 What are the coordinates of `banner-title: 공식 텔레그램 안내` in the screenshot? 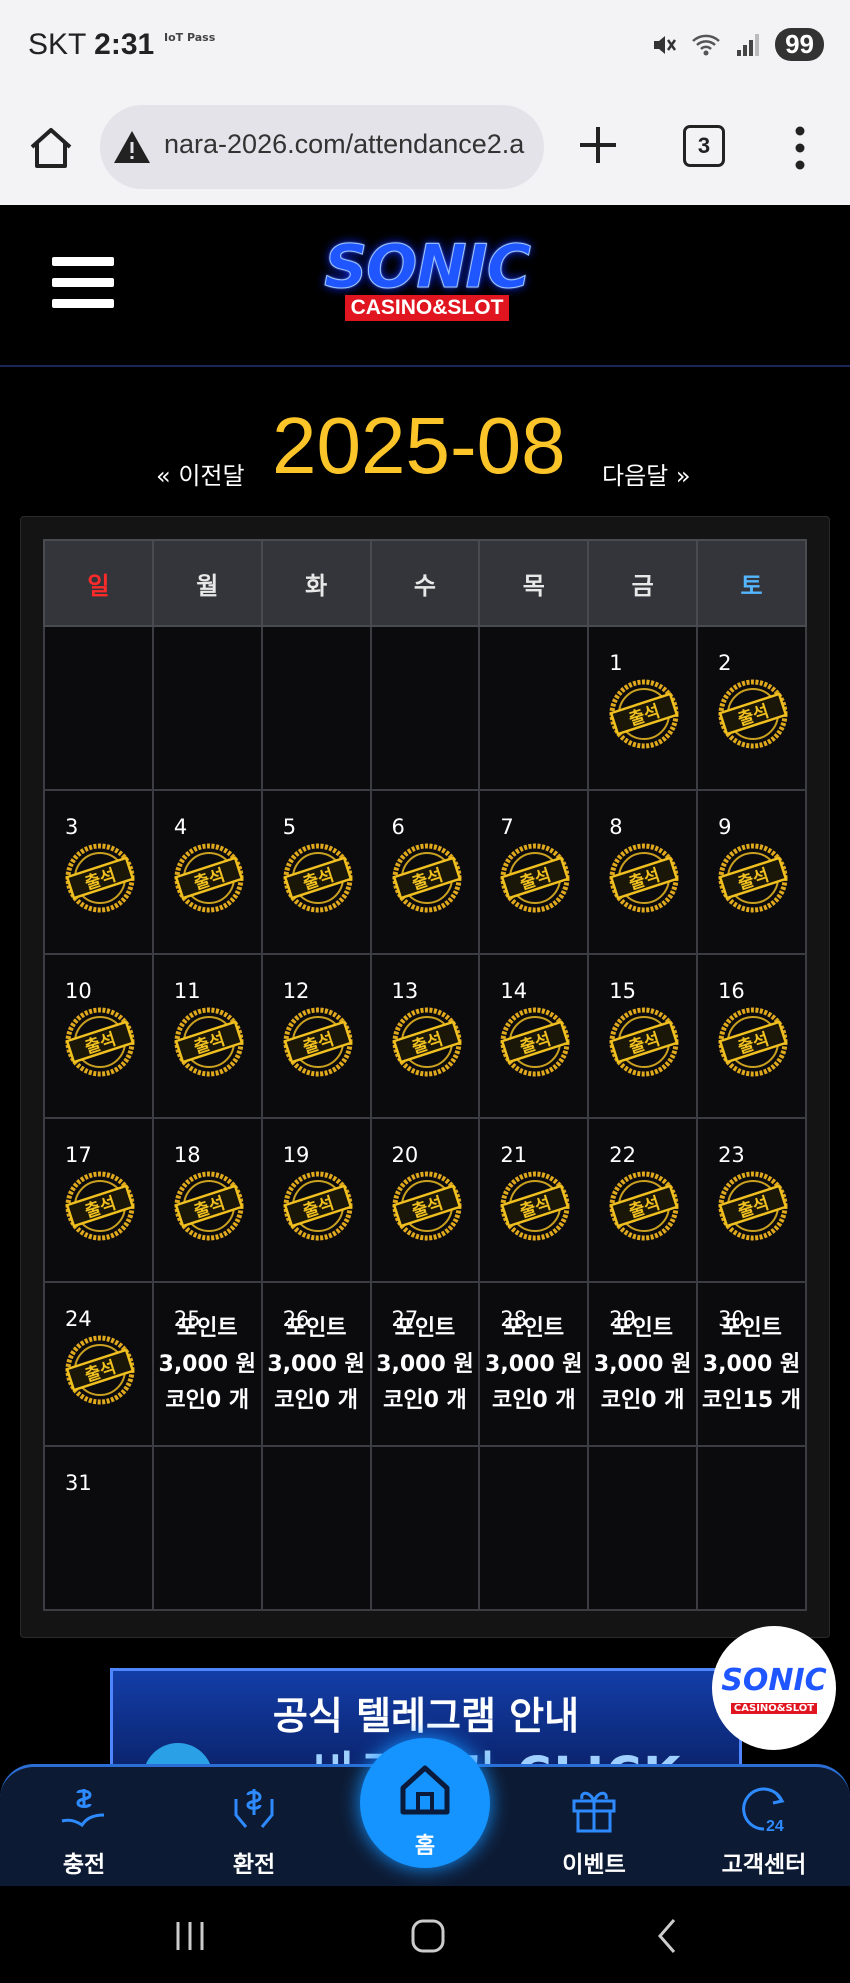 It's located at (426, 1716).